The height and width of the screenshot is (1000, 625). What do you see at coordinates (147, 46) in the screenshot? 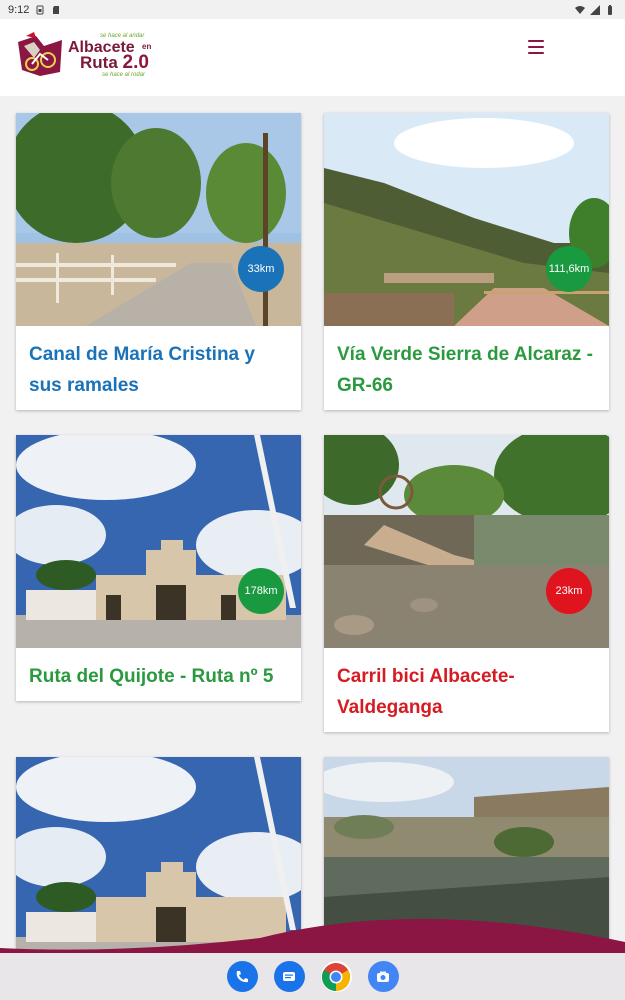
I see `logo-brand-en: en` at bounding box center [147, 46].